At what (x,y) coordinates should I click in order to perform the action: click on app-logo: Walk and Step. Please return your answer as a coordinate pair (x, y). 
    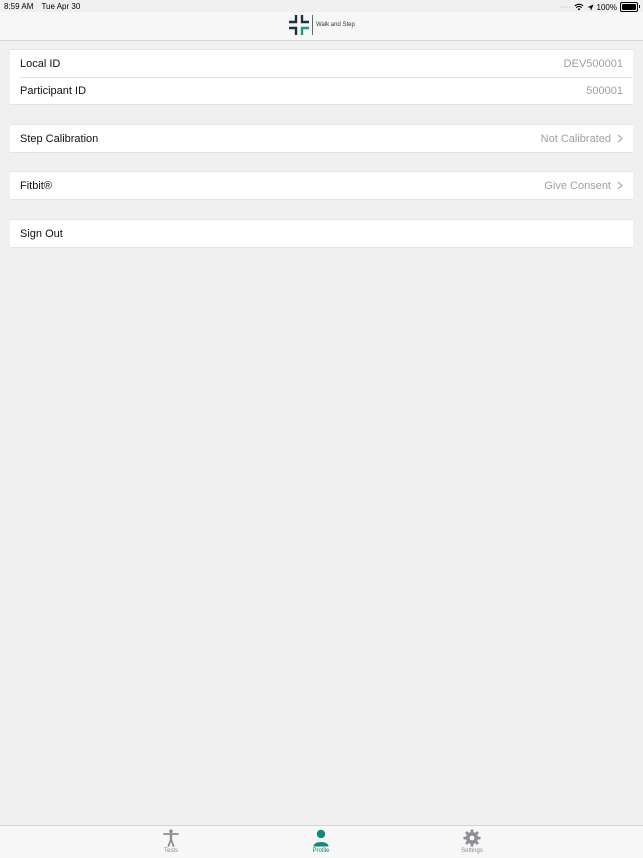
    Looking at the image, I should click on (321, 25).